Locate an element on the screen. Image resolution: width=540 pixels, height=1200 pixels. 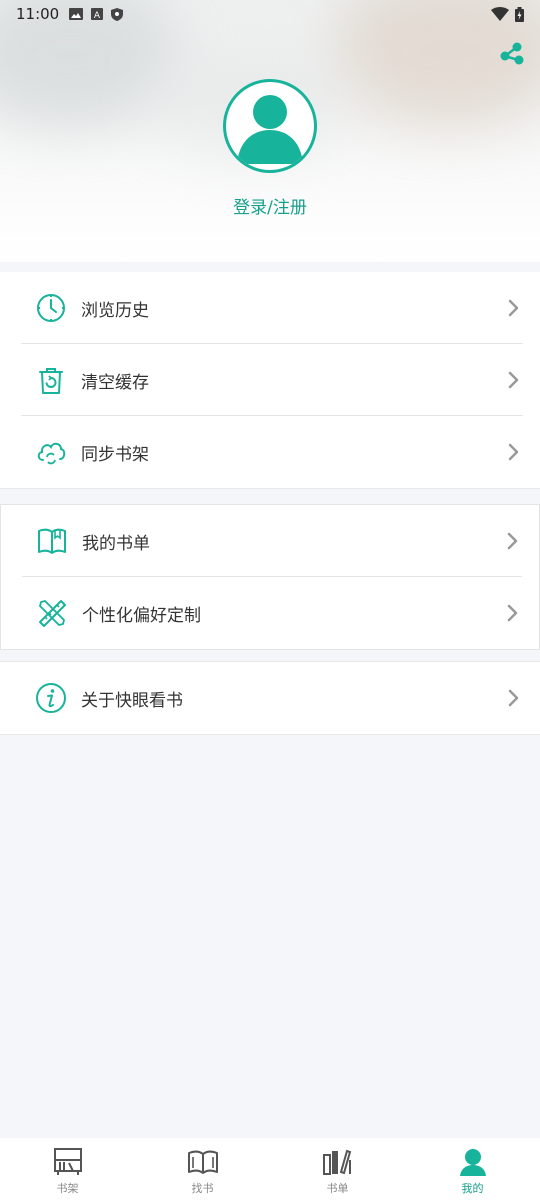
cloud-sync-icon is located at coordinates (51, 453).